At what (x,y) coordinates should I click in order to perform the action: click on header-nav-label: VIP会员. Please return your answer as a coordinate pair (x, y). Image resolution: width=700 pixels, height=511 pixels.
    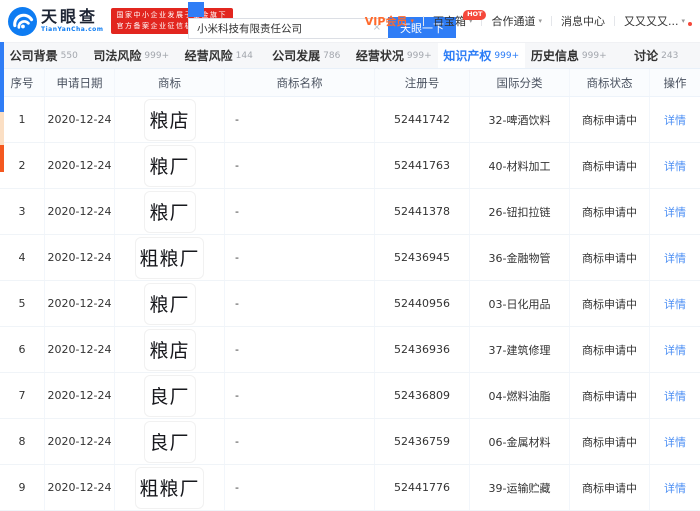
    Looking at the image, I should click on (386, 21).